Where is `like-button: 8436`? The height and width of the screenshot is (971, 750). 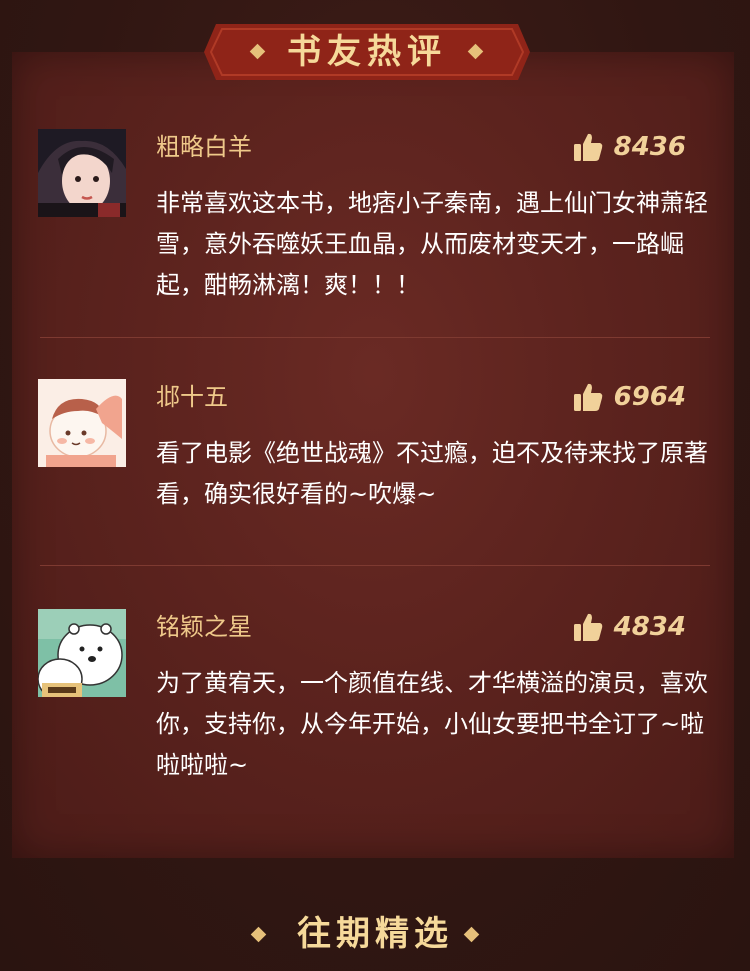
like-button: 8436 is located at coordinates (629, 147).